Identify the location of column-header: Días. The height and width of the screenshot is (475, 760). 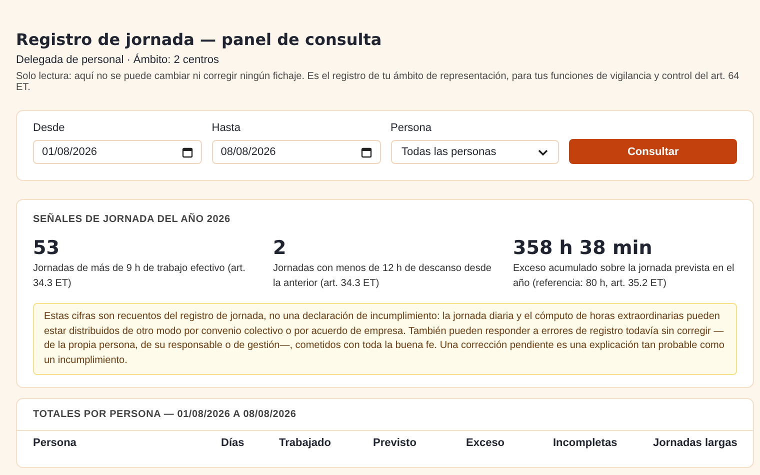
(232, 444).